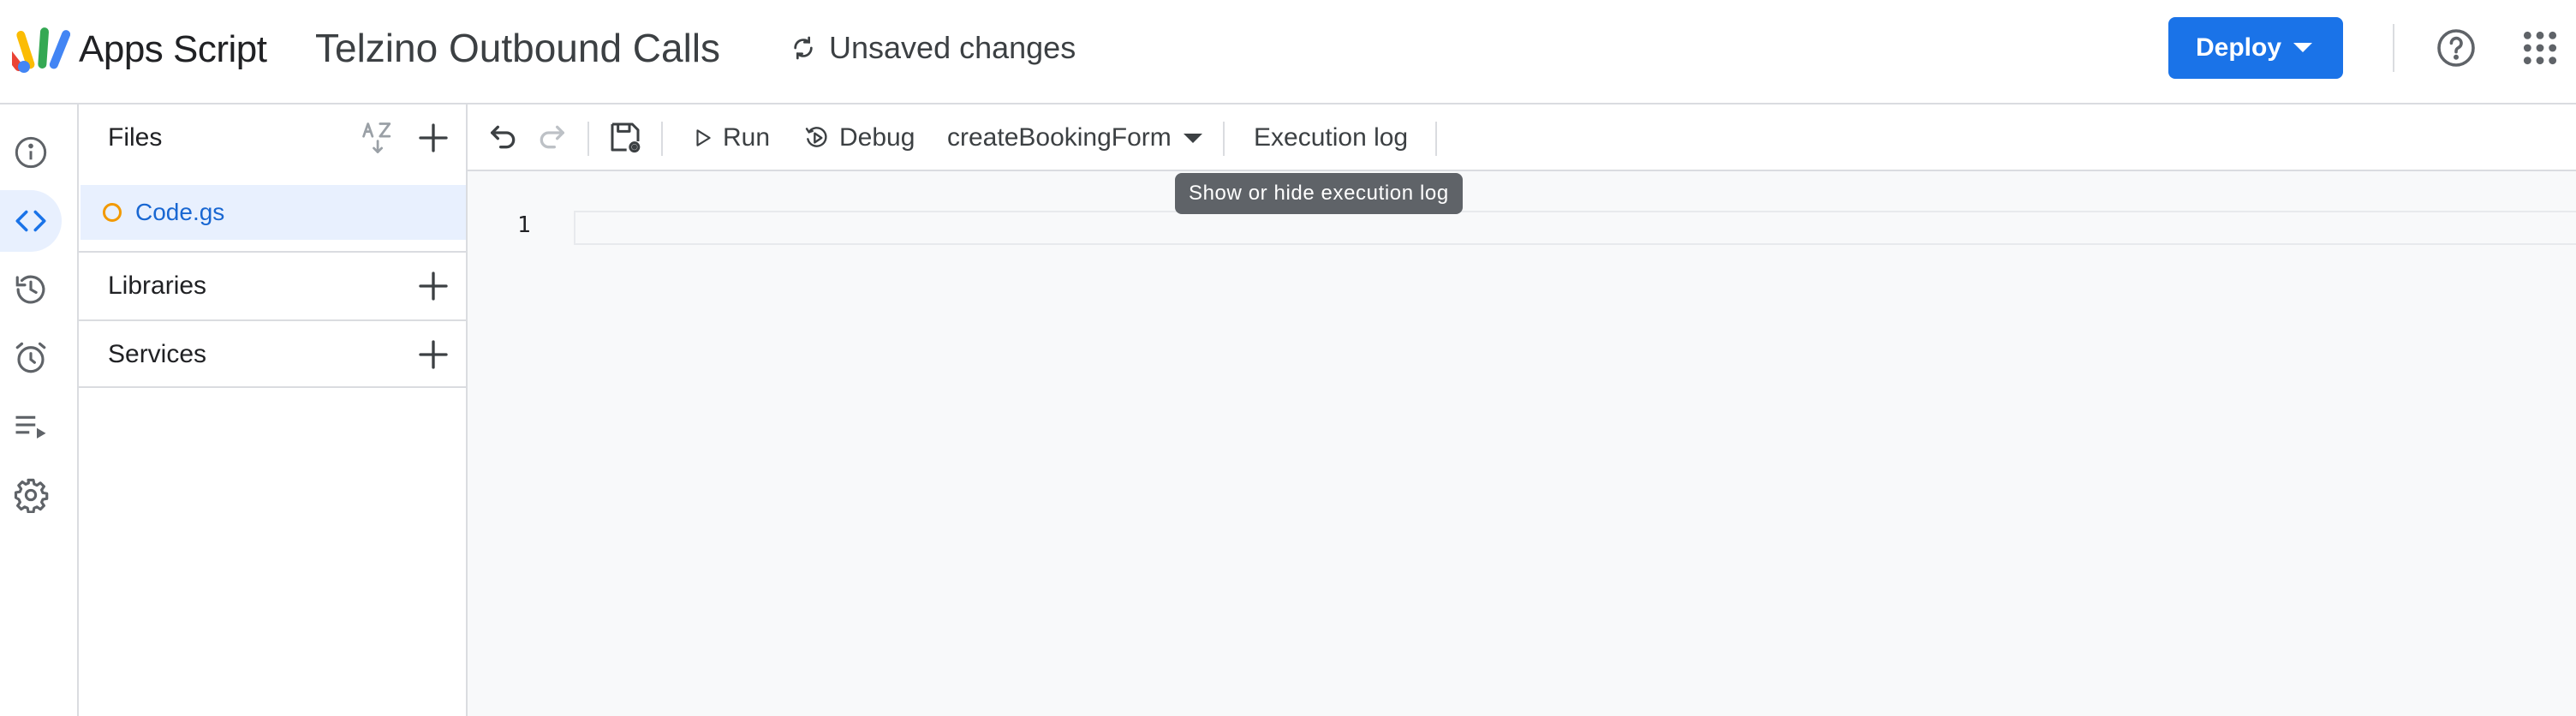 This screenshot has height=716, width=2576. I want to click on files-label: Files, so click(135, 137).